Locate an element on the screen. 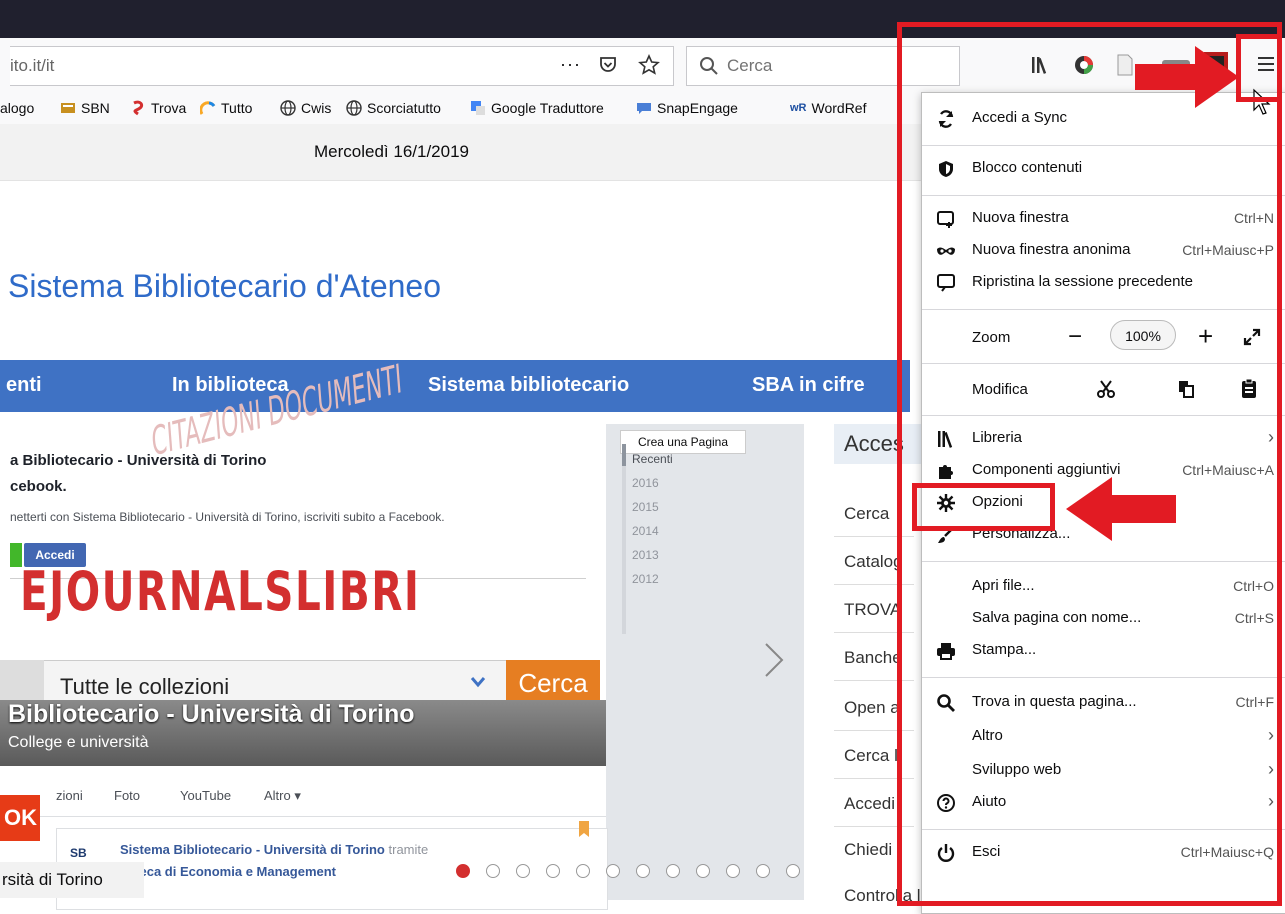  access-item: Banche is located at coordinates (873, 658).